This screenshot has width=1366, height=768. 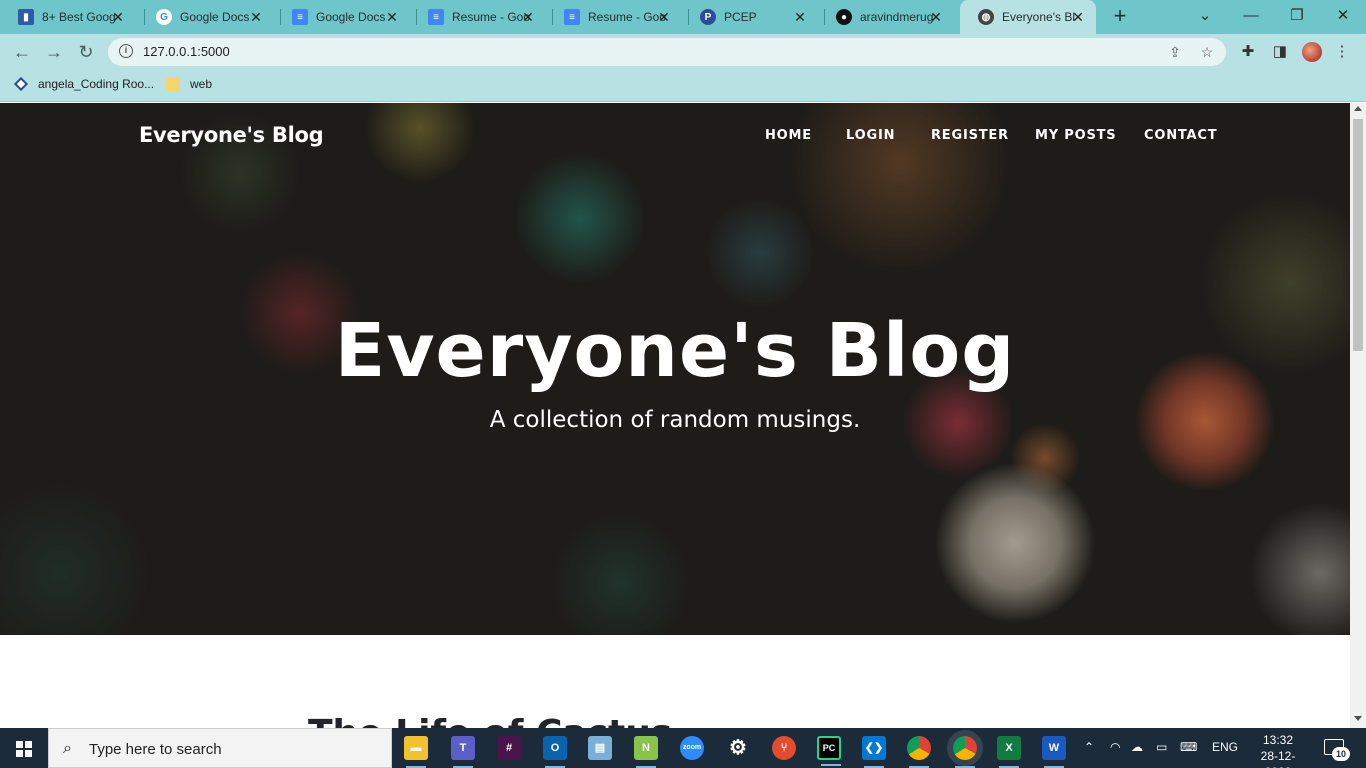 What do you see at coordinates (870, 135) in the screenshot?
I see `nav-login: LOGIN` at bounding box center [870, 135].